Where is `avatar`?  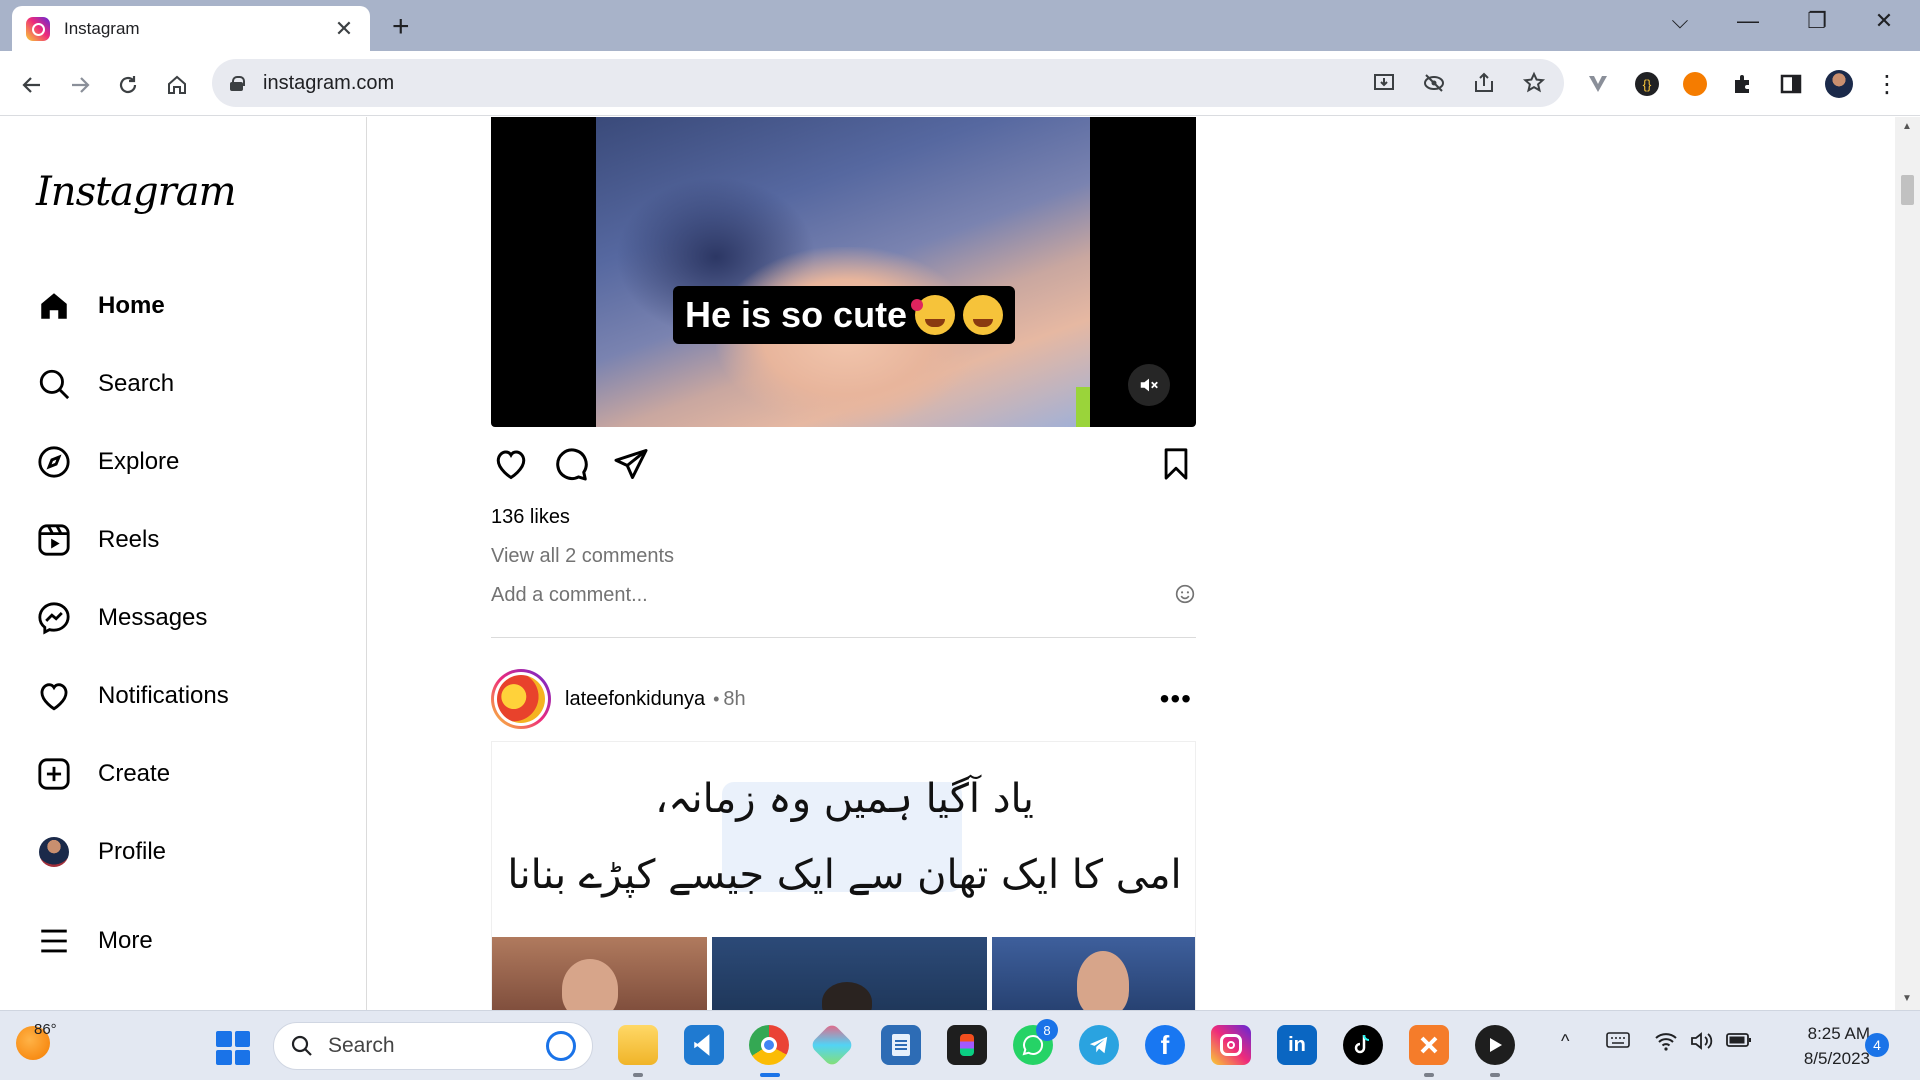
avatar is located at coordinates (54, 852).